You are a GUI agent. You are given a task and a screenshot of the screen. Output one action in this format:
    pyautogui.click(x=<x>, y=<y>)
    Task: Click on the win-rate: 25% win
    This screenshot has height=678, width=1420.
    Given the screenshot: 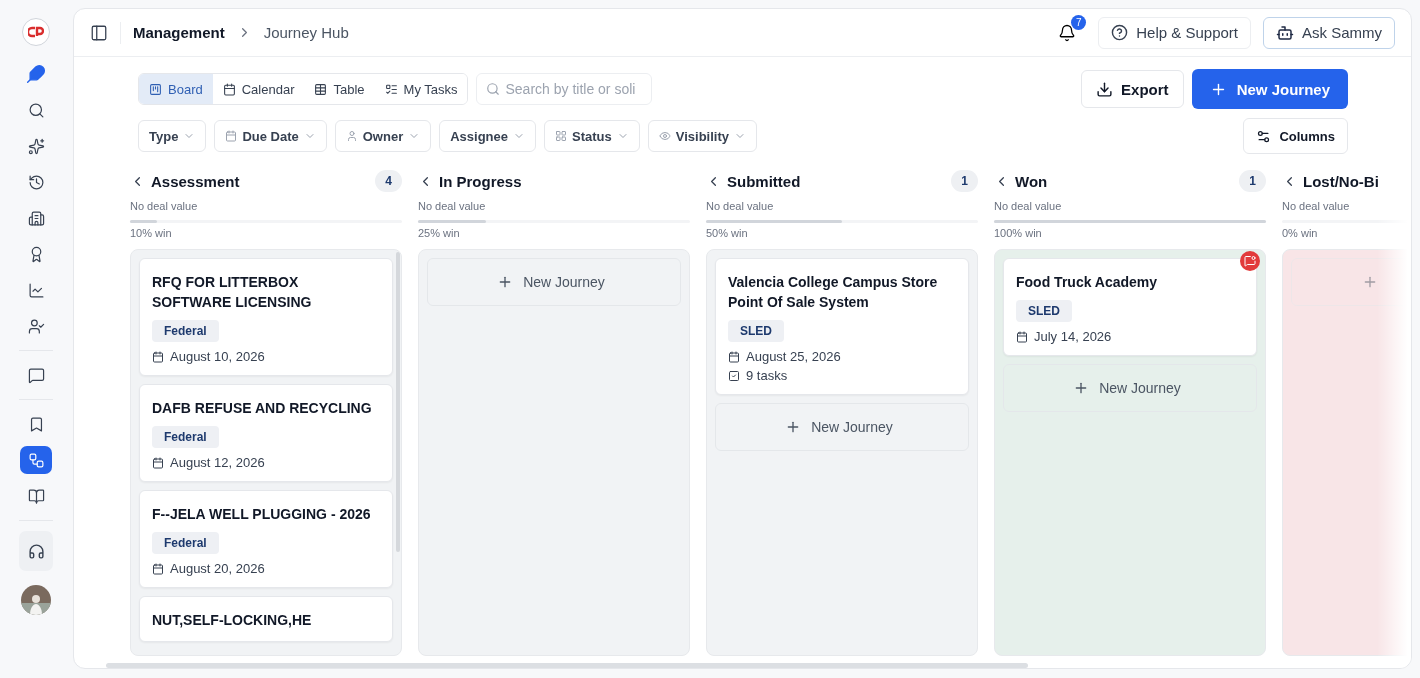 What is the action you would take?
    pyautogui.click(x=439, y=233)
    